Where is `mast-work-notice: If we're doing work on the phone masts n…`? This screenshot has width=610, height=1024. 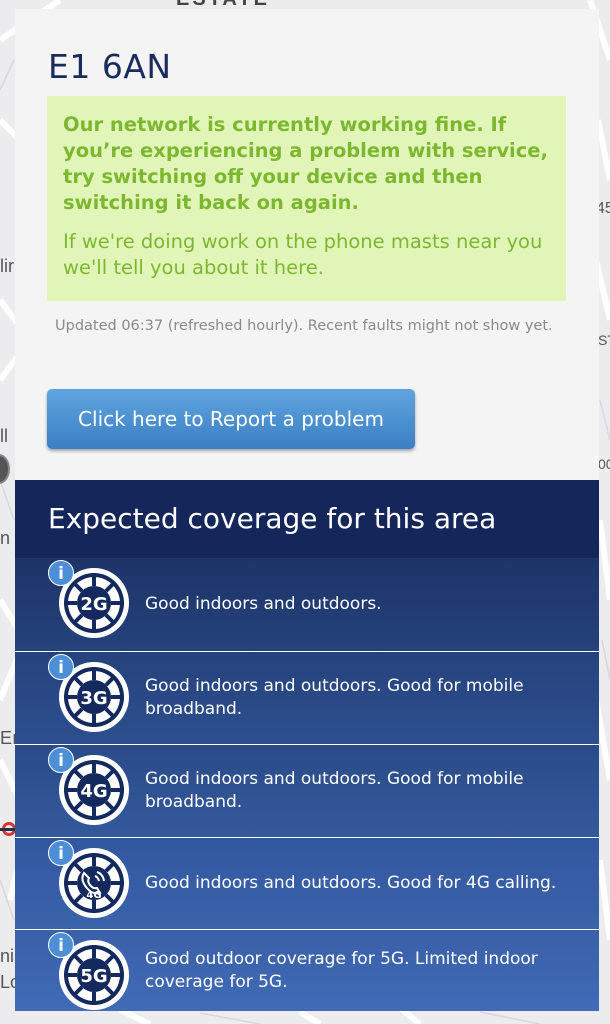
mast-work-notice: If we're doing work on the phone masts n… is located at coordinates (303, 254).